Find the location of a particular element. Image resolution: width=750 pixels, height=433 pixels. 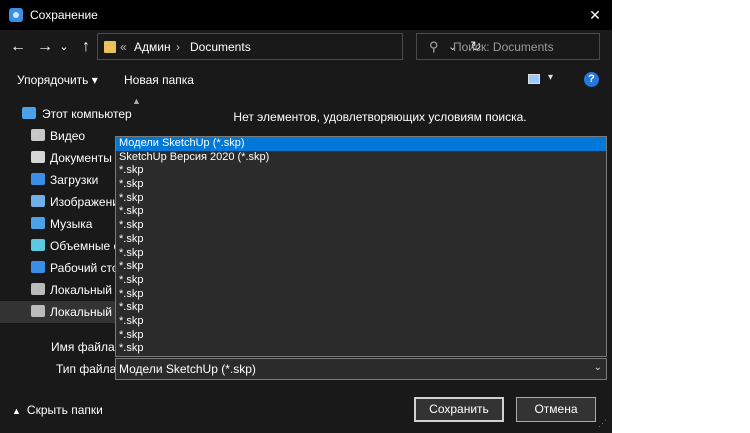

downloads-icon is located at coordinates (38, 179).